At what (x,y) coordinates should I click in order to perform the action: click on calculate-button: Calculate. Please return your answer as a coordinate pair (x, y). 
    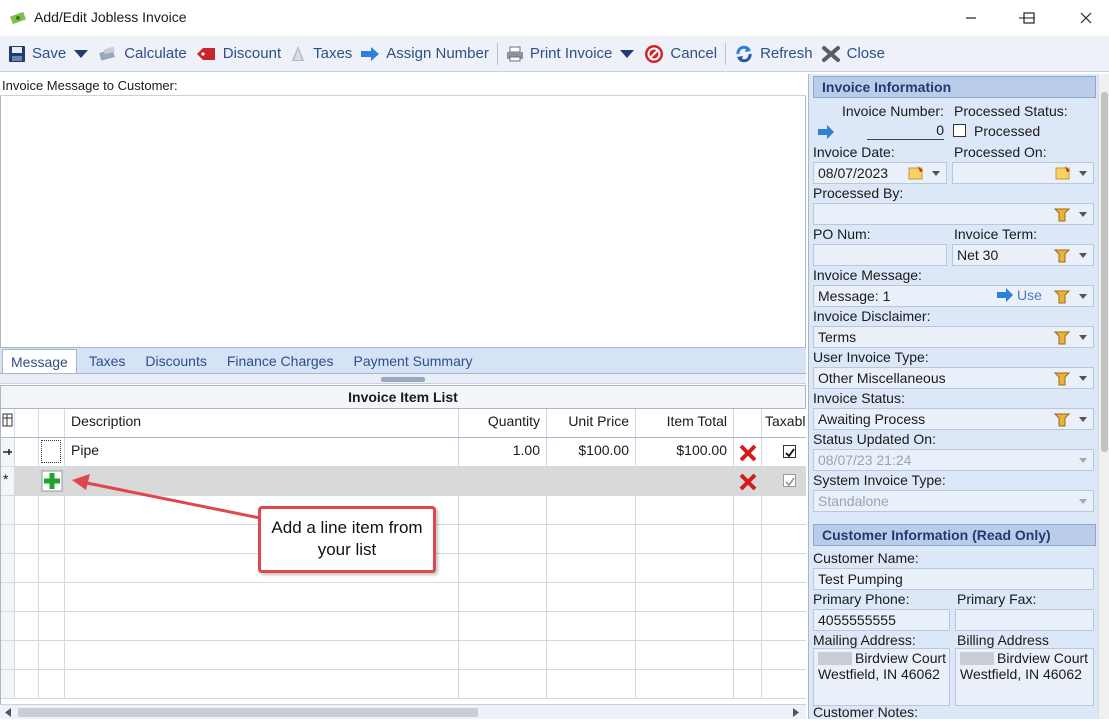
    Looking at the image, I should click on (142, 54).